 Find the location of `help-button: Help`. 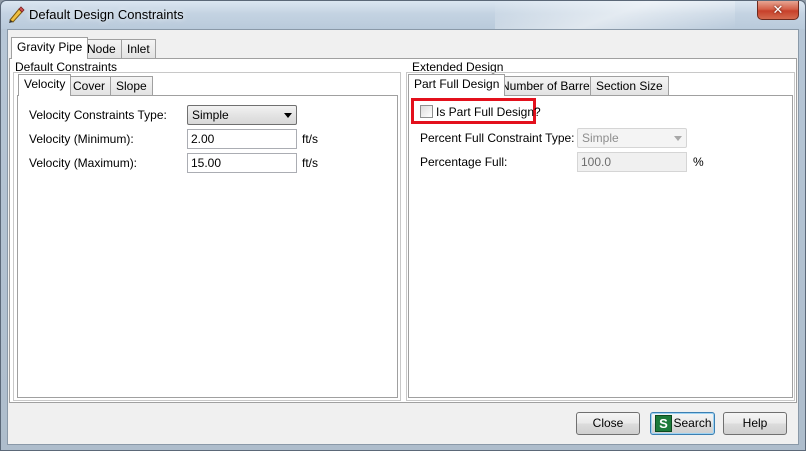

help-button: Help is located at coordinates (755, 423).